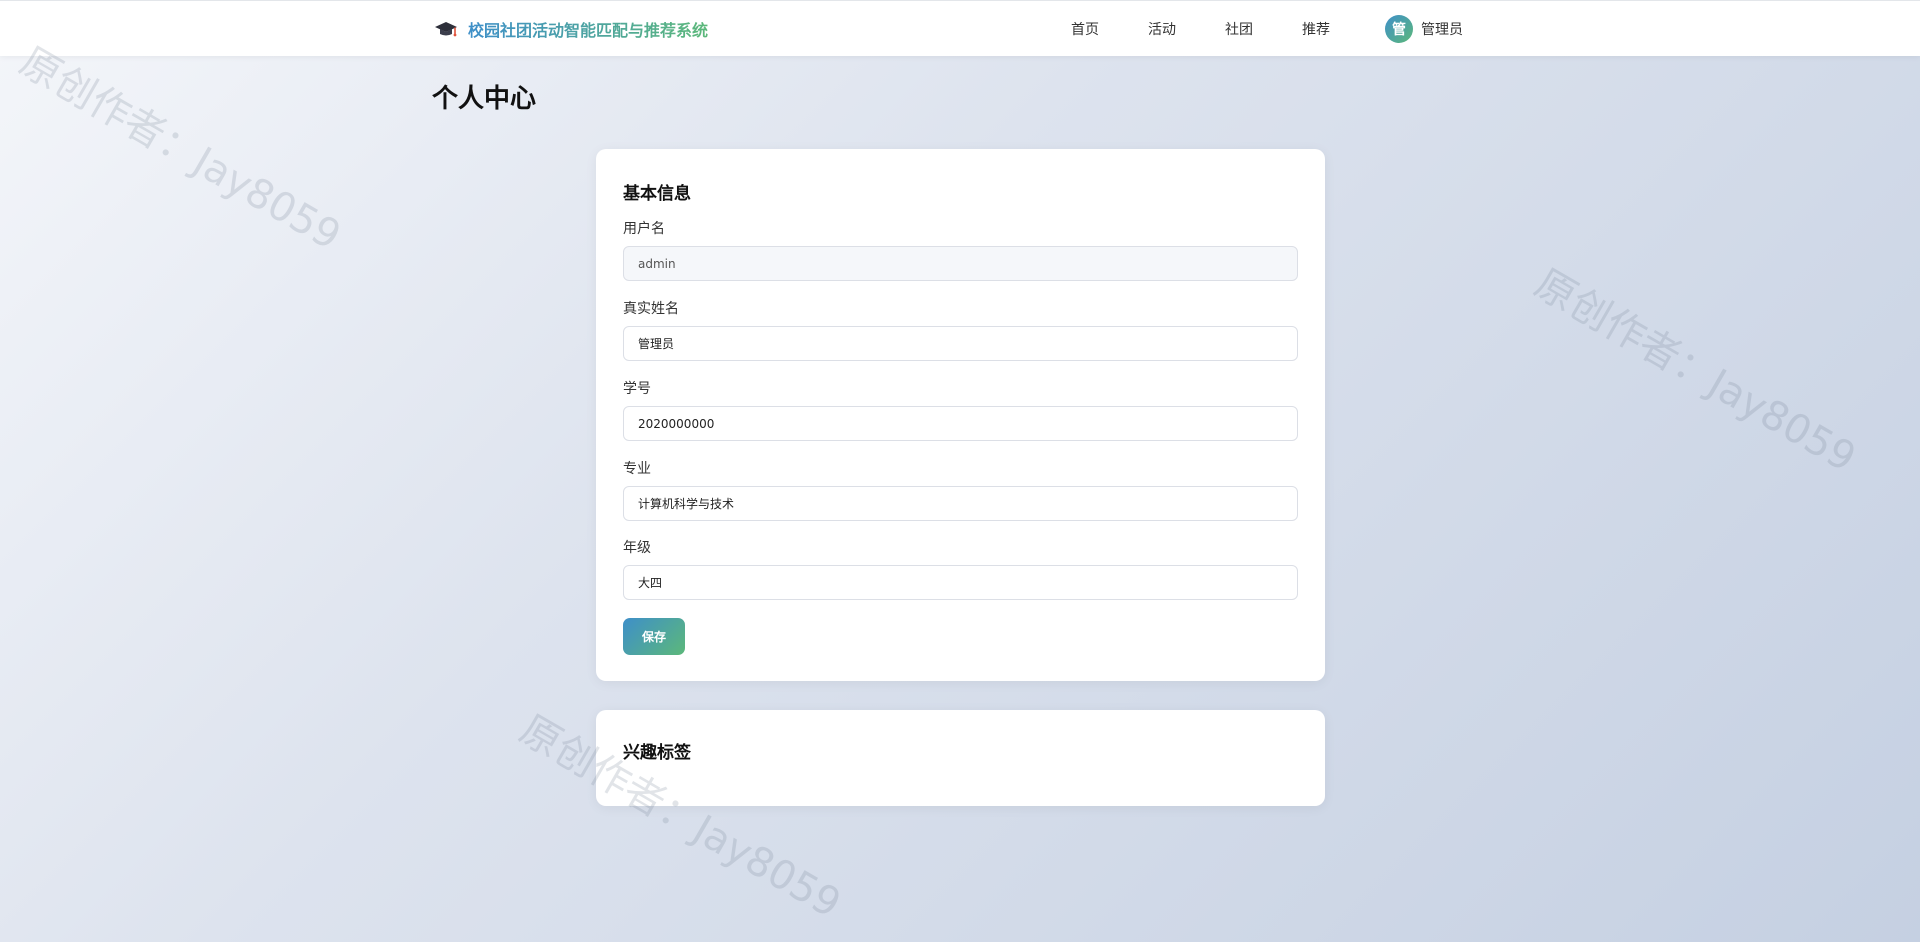 The width and height of the screenshot is (1920, 942). What do you see at coordinates (654, 636) in the screenshot?
I see `save-button: 保存` at bounding box center [654, 636].